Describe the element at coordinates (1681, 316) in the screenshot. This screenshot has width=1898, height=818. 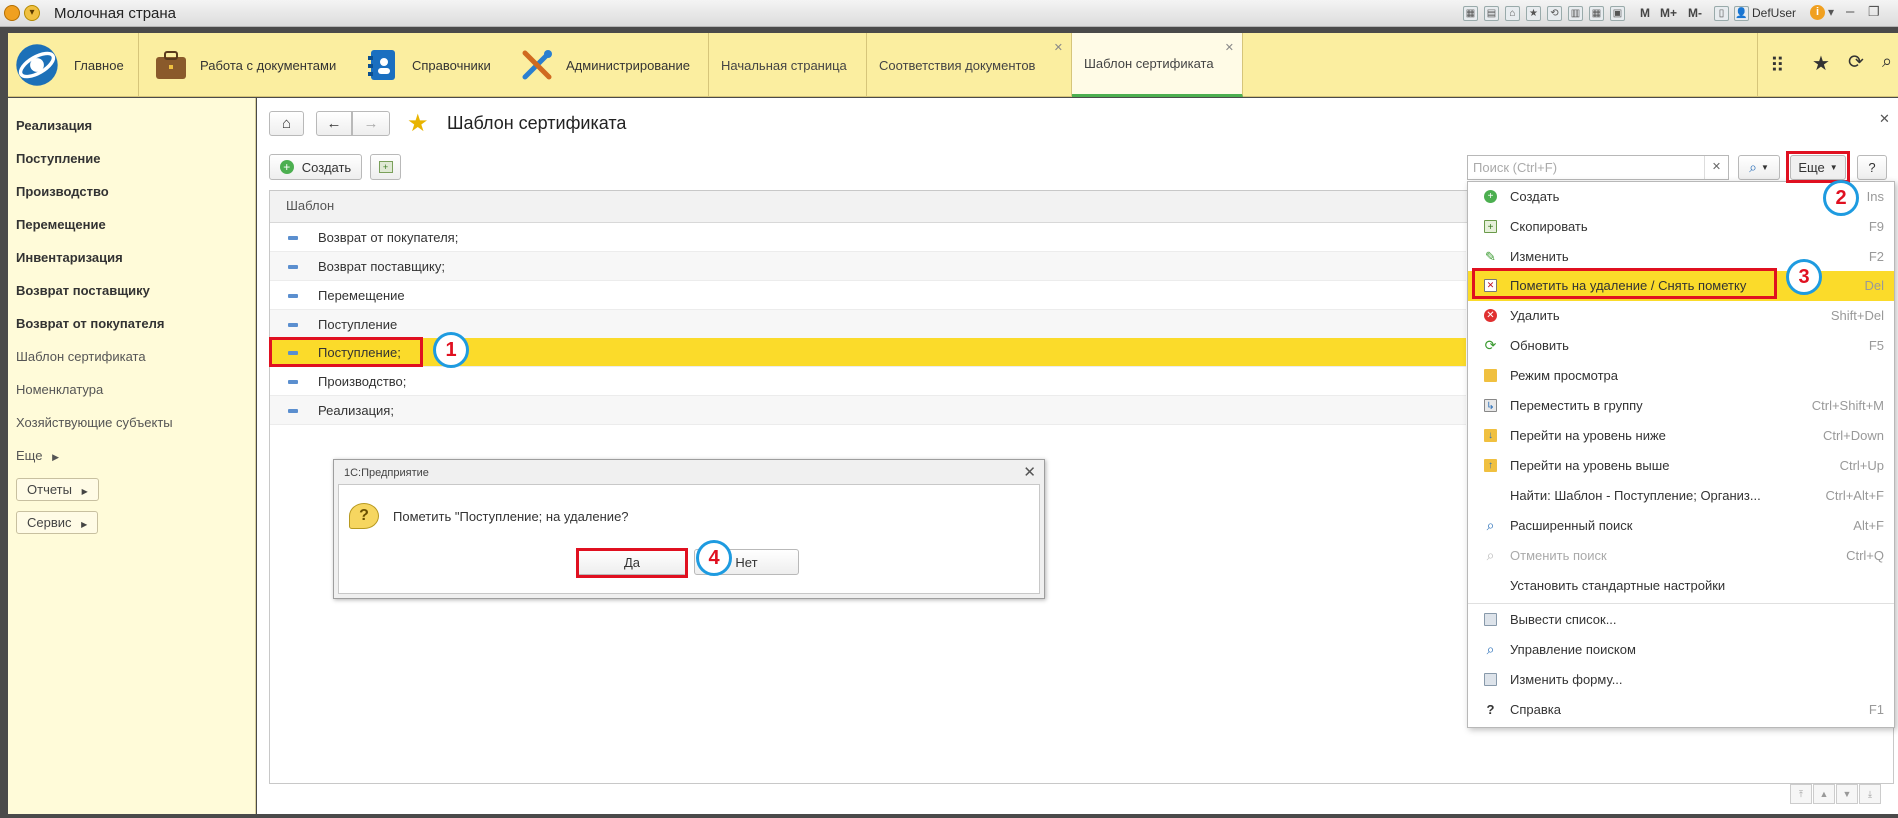
I see `menu-item-delete: ✕ Удалить Shift+Del` at that location.